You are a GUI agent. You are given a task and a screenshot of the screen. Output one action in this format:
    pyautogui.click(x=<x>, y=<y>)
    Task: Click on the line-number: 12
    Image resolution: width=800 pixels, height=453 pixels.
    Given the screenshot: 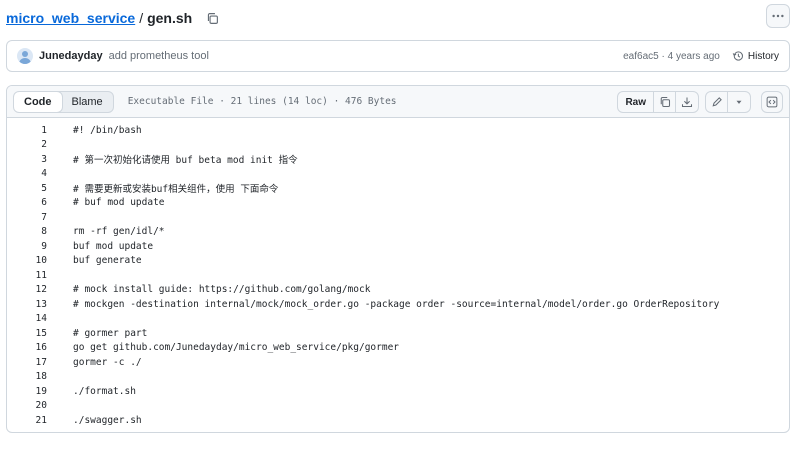 What is the action you would take?
    pyautogui.click(x=27, y=289)
    